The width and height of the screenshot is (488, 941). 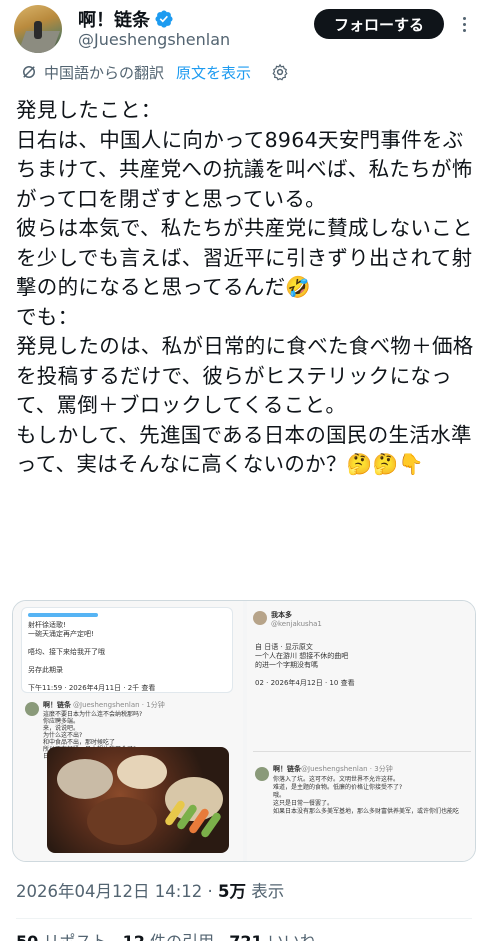 What do you see at coordinates (119, 705) in the screenshot?
I see `embedded-reply-handle: @Jueshengshenlan · 1分钟` at bounding box center [119, 705].